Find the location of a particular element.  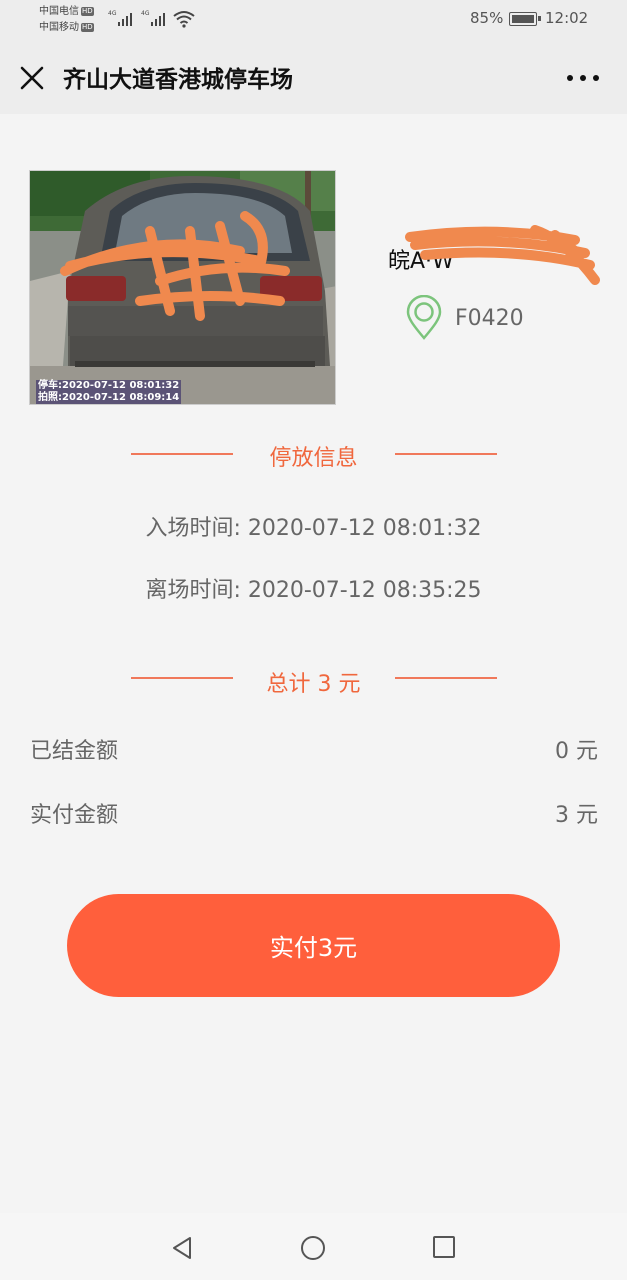

carrier-1: 中国电信 is located at coordinates (59, 11).